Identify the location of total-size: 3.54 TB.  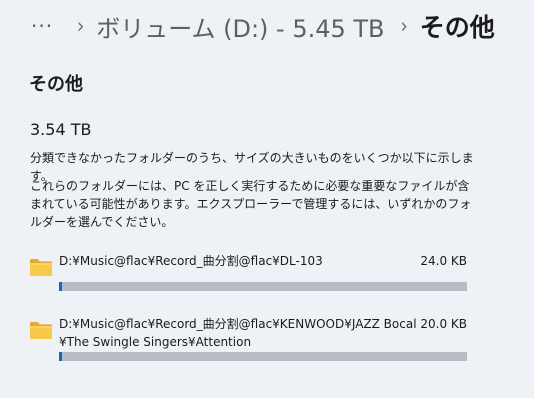
(61, 129).